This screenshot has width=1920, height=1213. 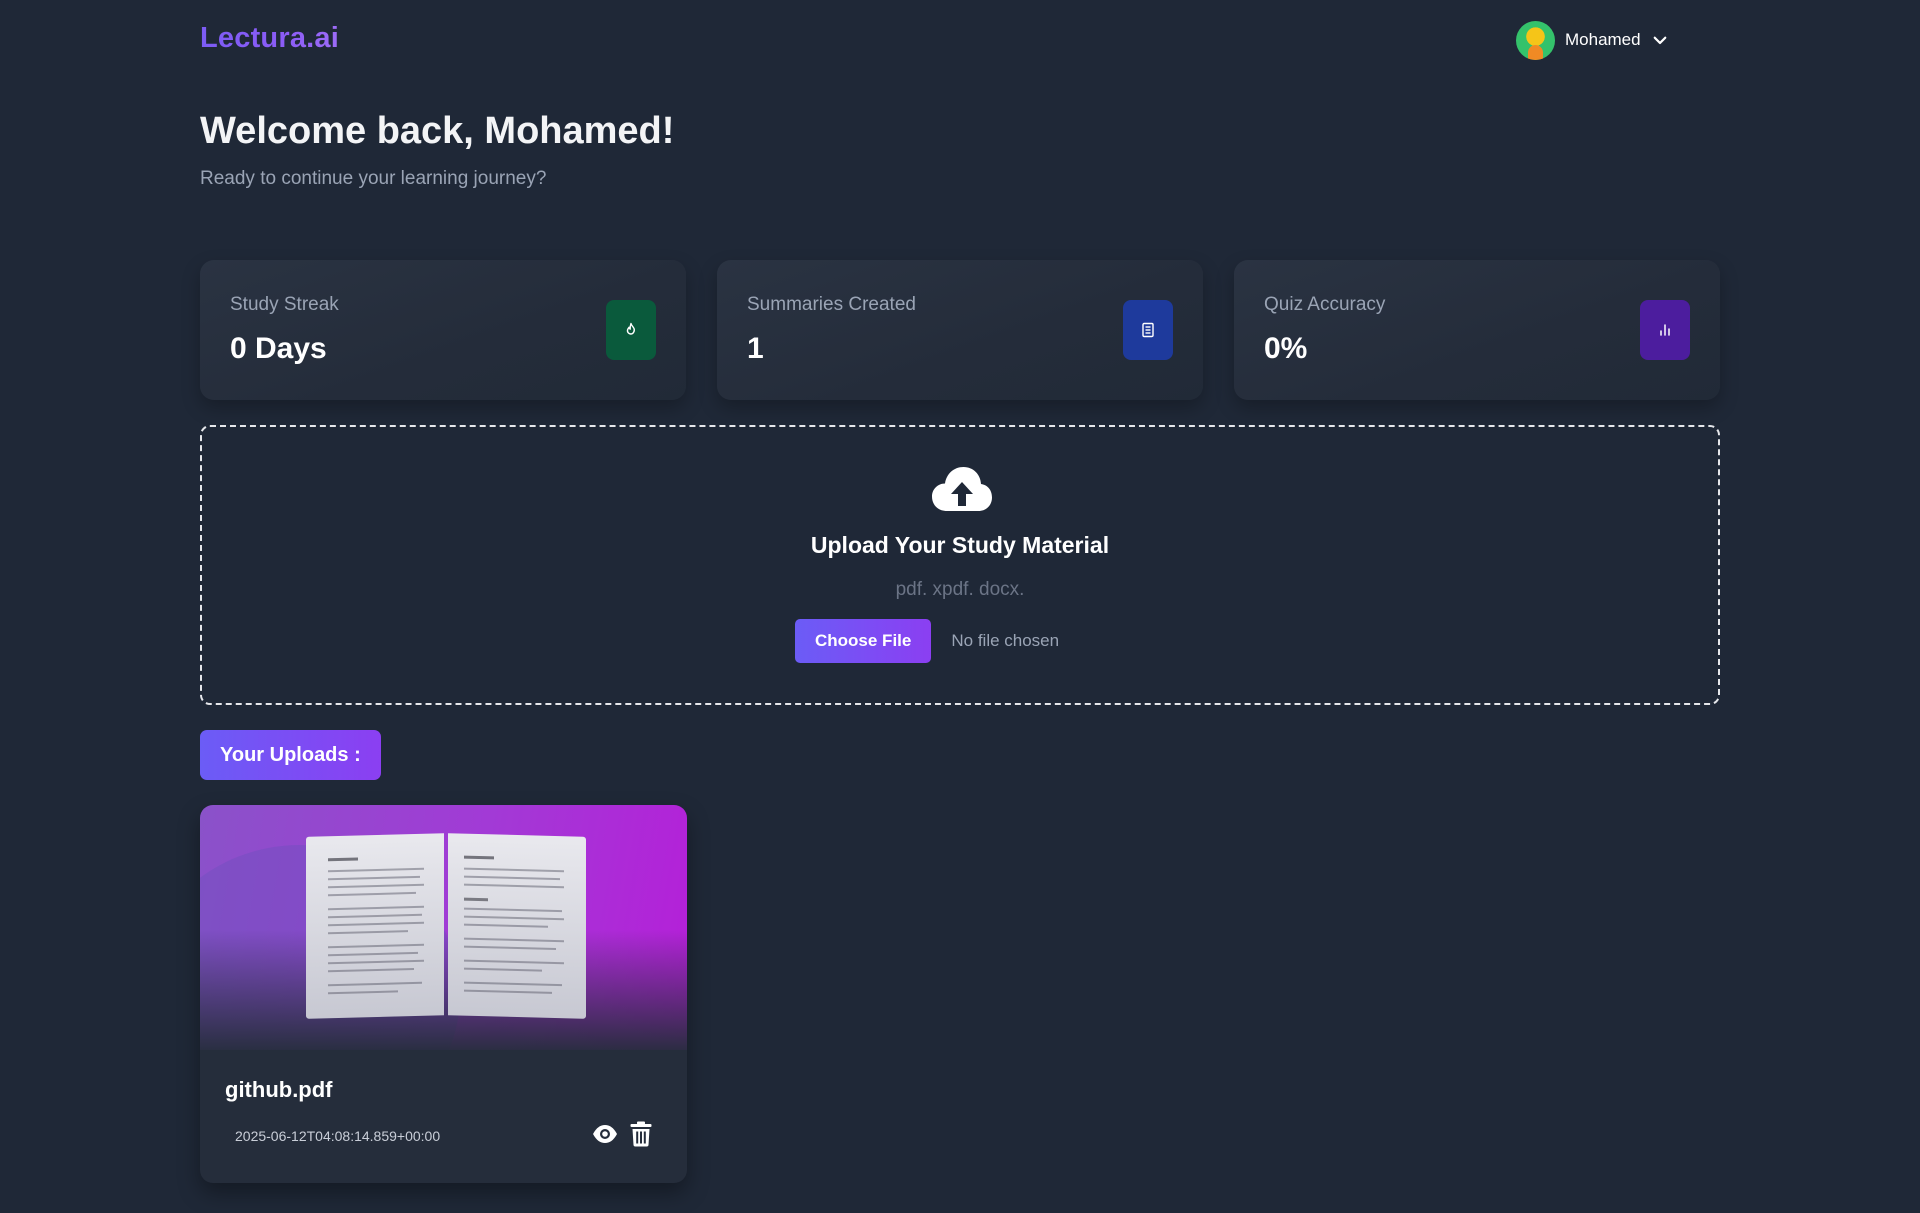 I want to click on stat-card-study-streak: Study Streak 0 Days, so click(x=443, y=330).